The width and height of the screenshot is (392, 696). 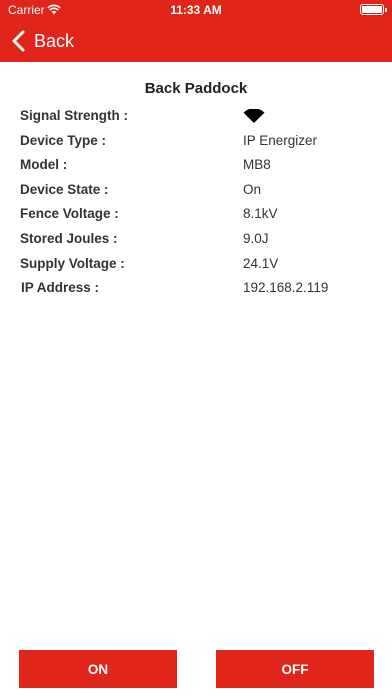 I want to click on detail-row-model: Model : MB8, so click(x=196, y=165).